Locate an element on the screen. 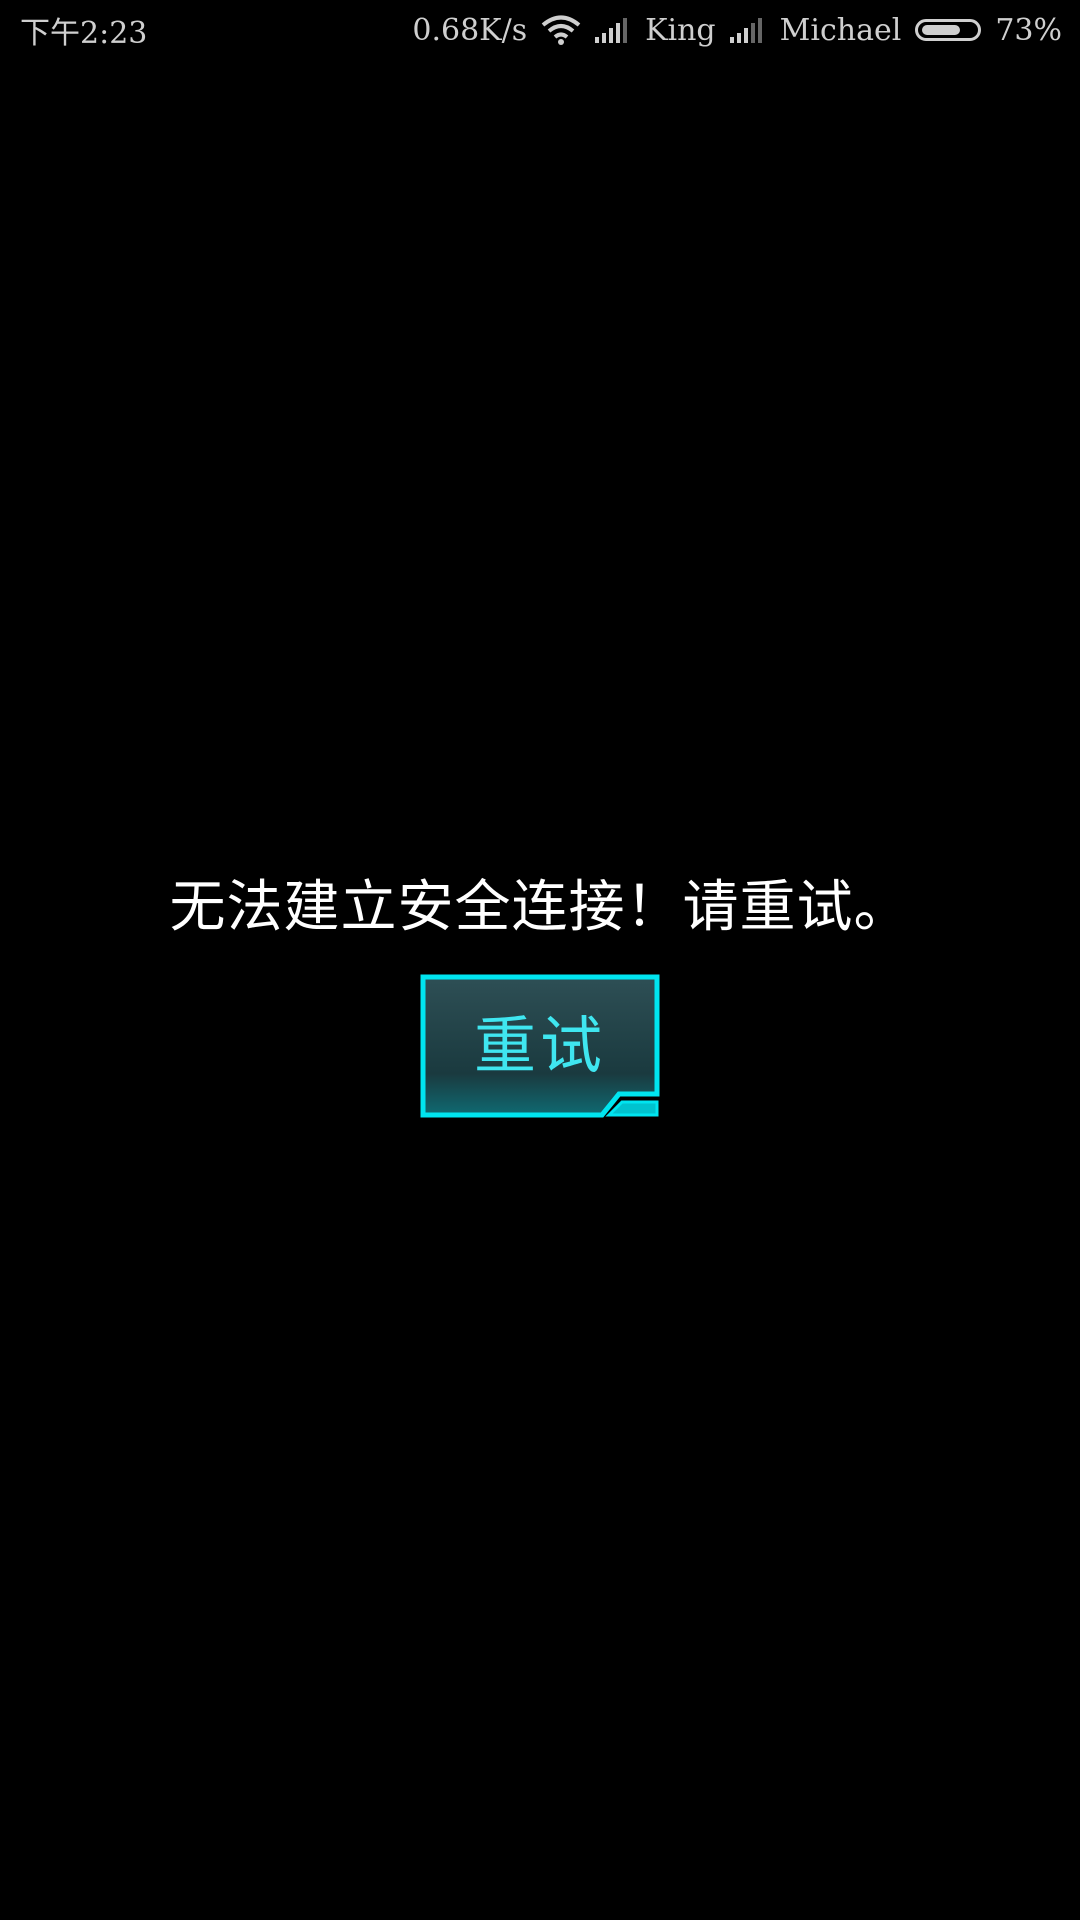 The image size is (1080, 1920). battery-icon is located at coordinates (948, 30).